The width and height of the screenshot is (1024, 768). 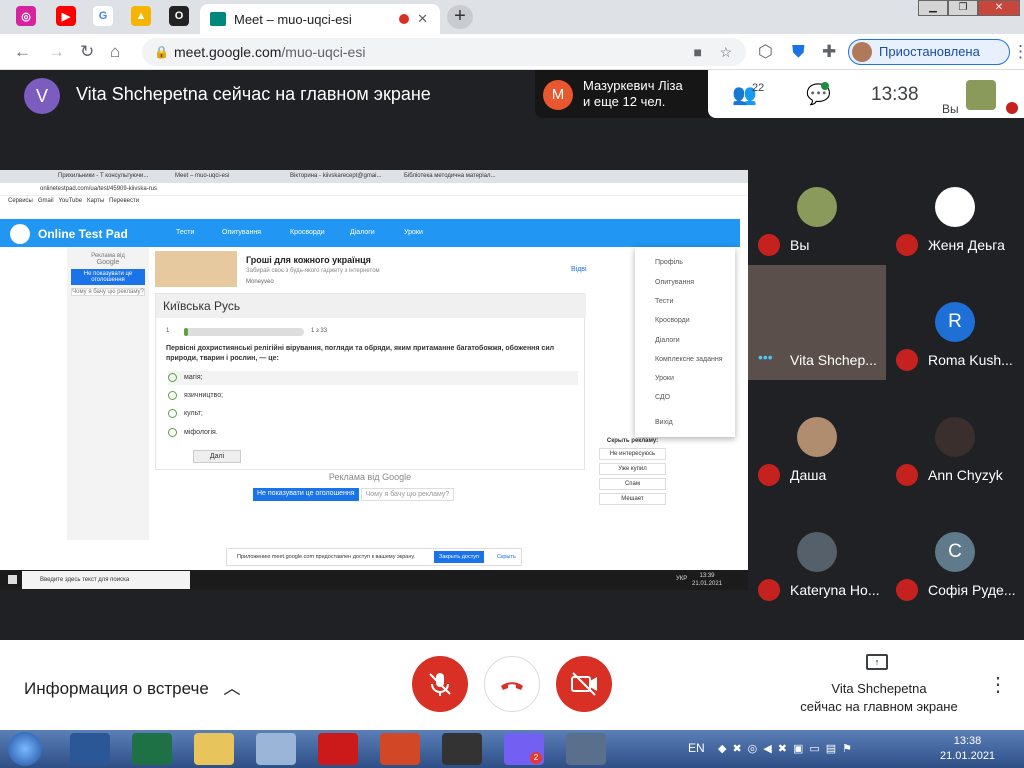 What do you see at coordinates (808, 475) in the screenshot?
I see `participant-name: Даша` at bounding box center [808, 475].